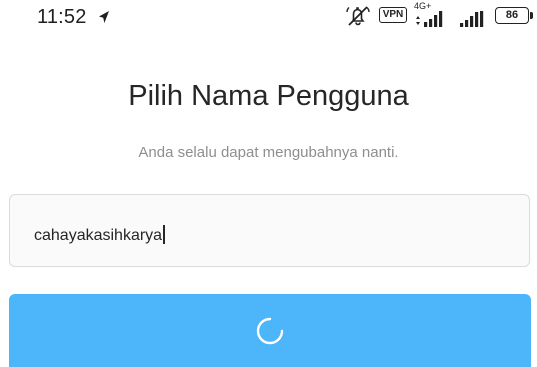 The image size is (537, 367). I want to click on status-bar: 11:52 VPN 4G+ 86, so click(268, 21).